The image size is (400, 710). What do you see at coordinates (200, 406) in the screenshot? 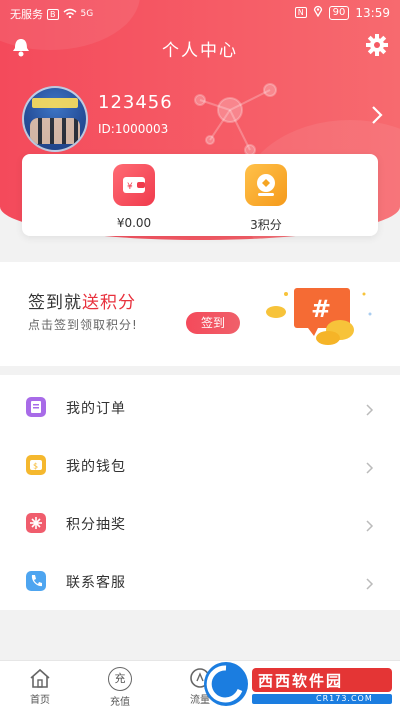
I see `menu-item-orders: 我的订单` at bounding box center [200, 406].